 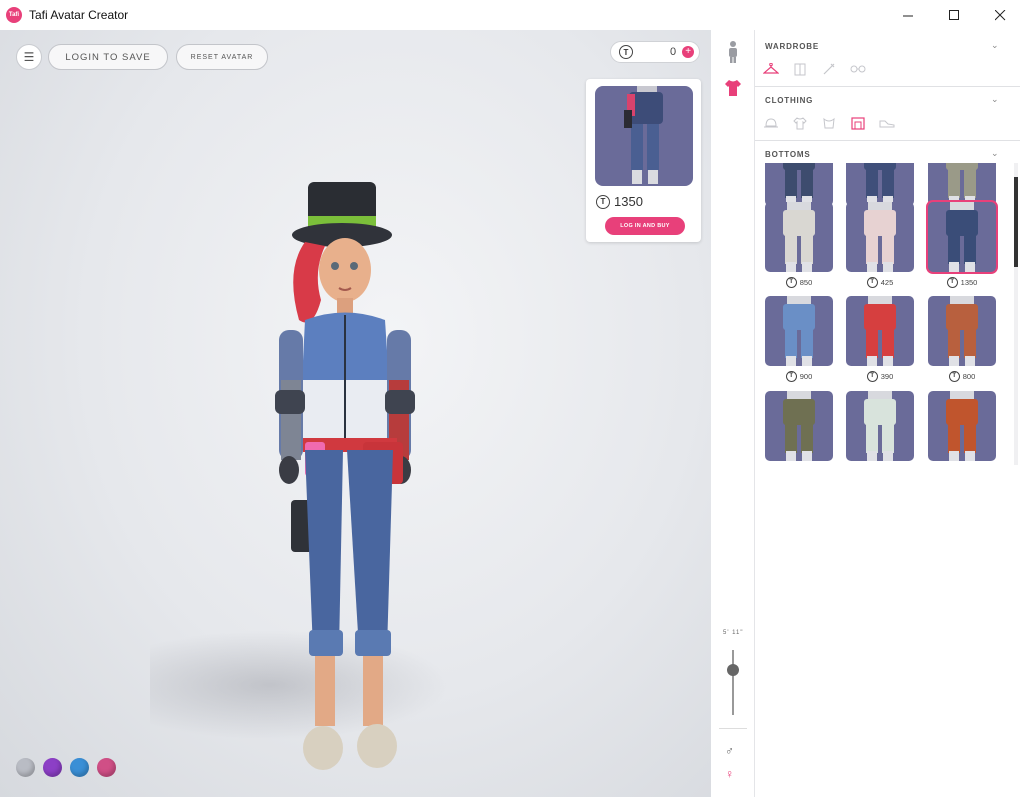 What do you see at coordinates (673, 52) in the screenshot?
I see `balance-value: 0` at bounding box center [673, 52].